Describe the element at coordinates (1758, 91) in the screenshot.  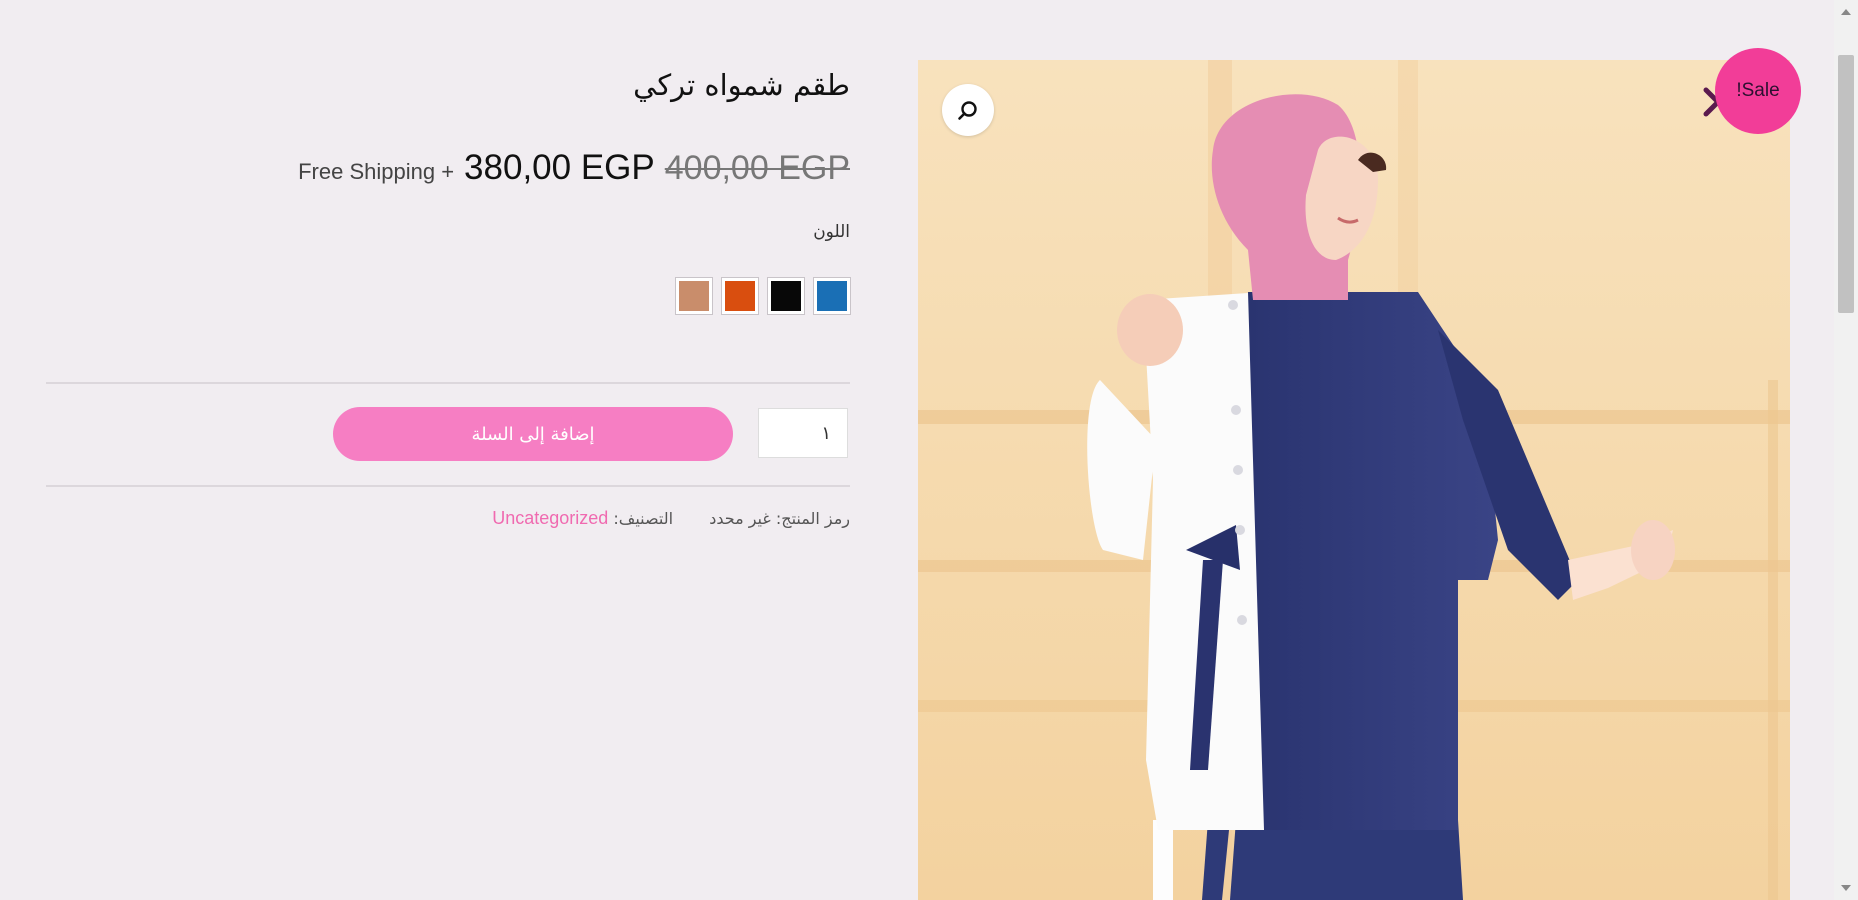
I see `sale-badge: !Sale` at that location.